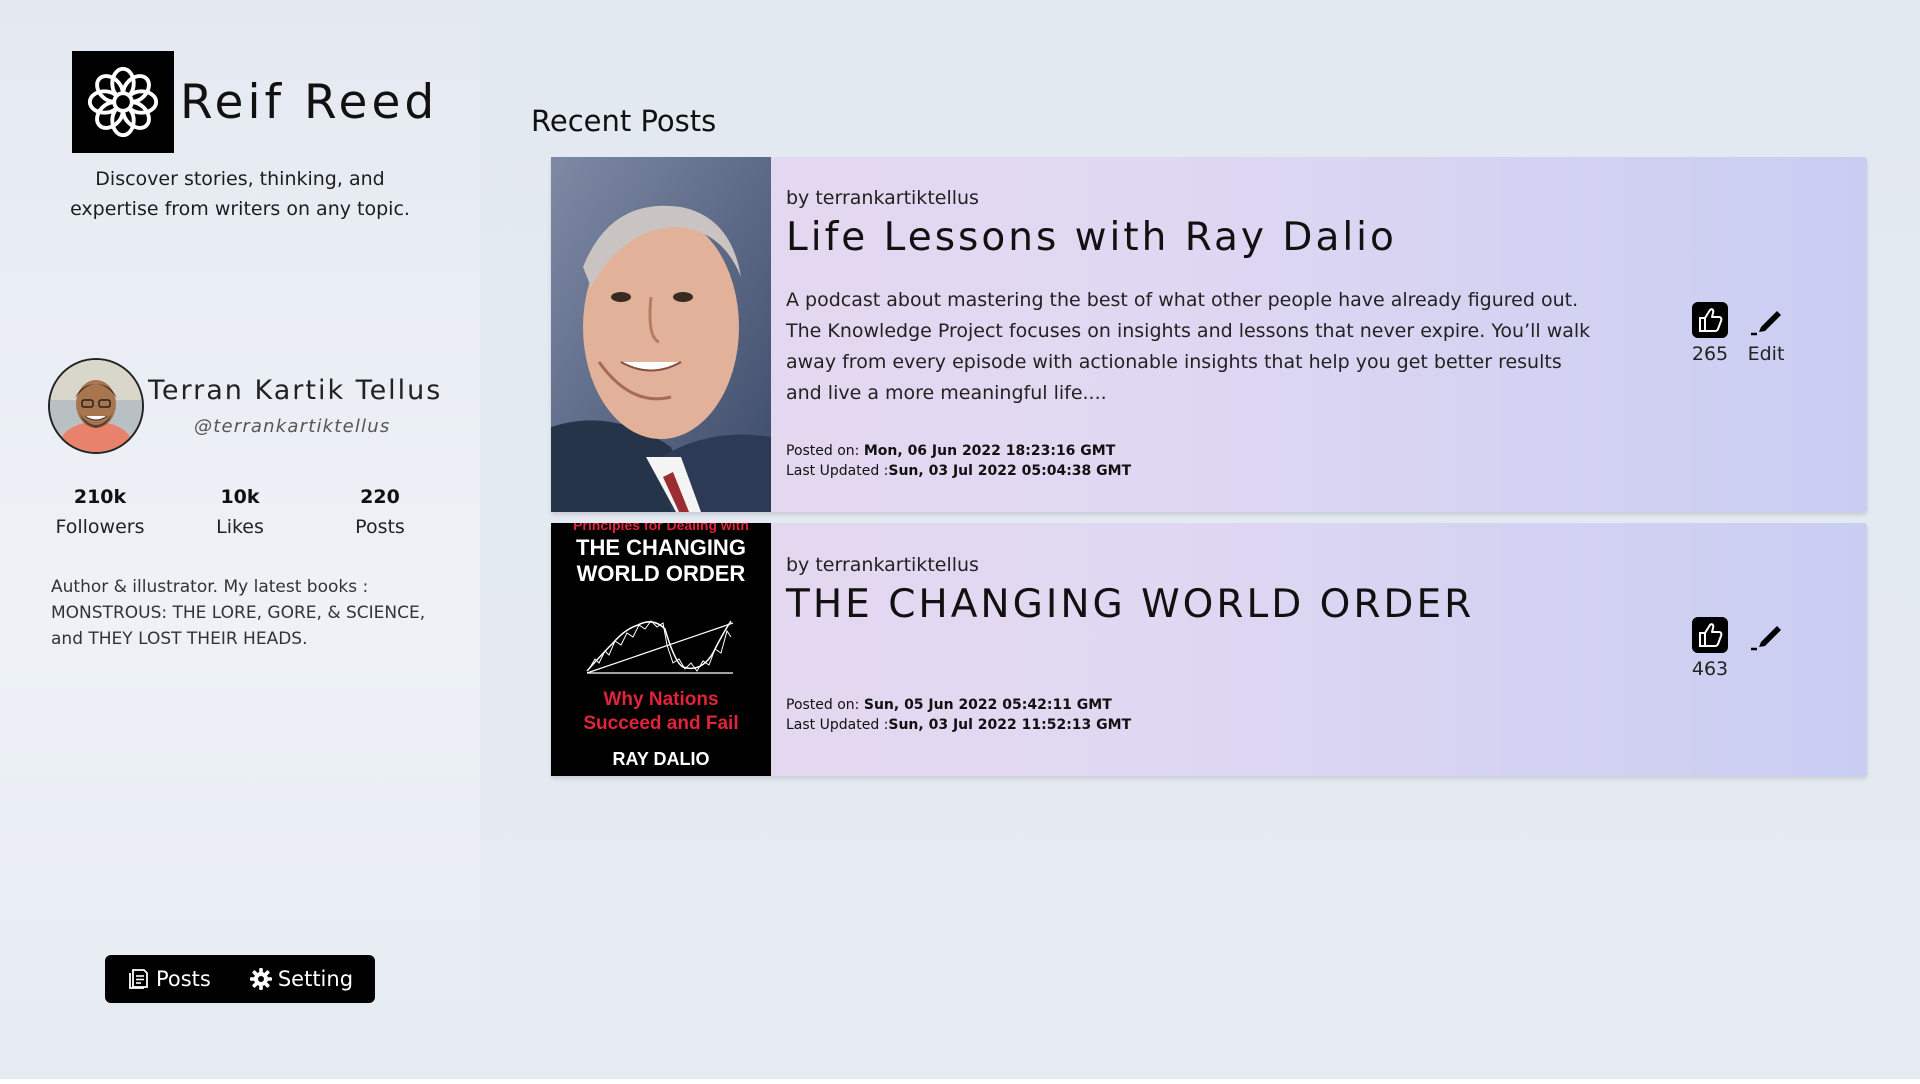 This screenshot has height=1084, width=1920. What do you see at coordinates (380, 527) in the screenshot?
I see `stat-label: Posts` at bounding box center [380, 527].